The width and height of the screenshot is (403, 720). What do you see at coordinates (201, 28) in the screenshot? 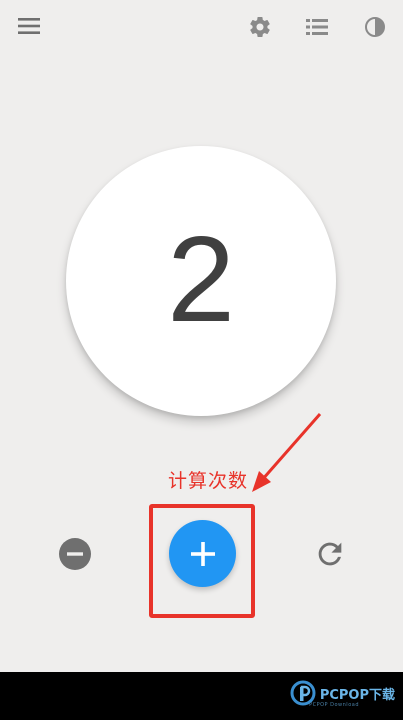
I see `top-toolbar` at bounding box center [201, 28].